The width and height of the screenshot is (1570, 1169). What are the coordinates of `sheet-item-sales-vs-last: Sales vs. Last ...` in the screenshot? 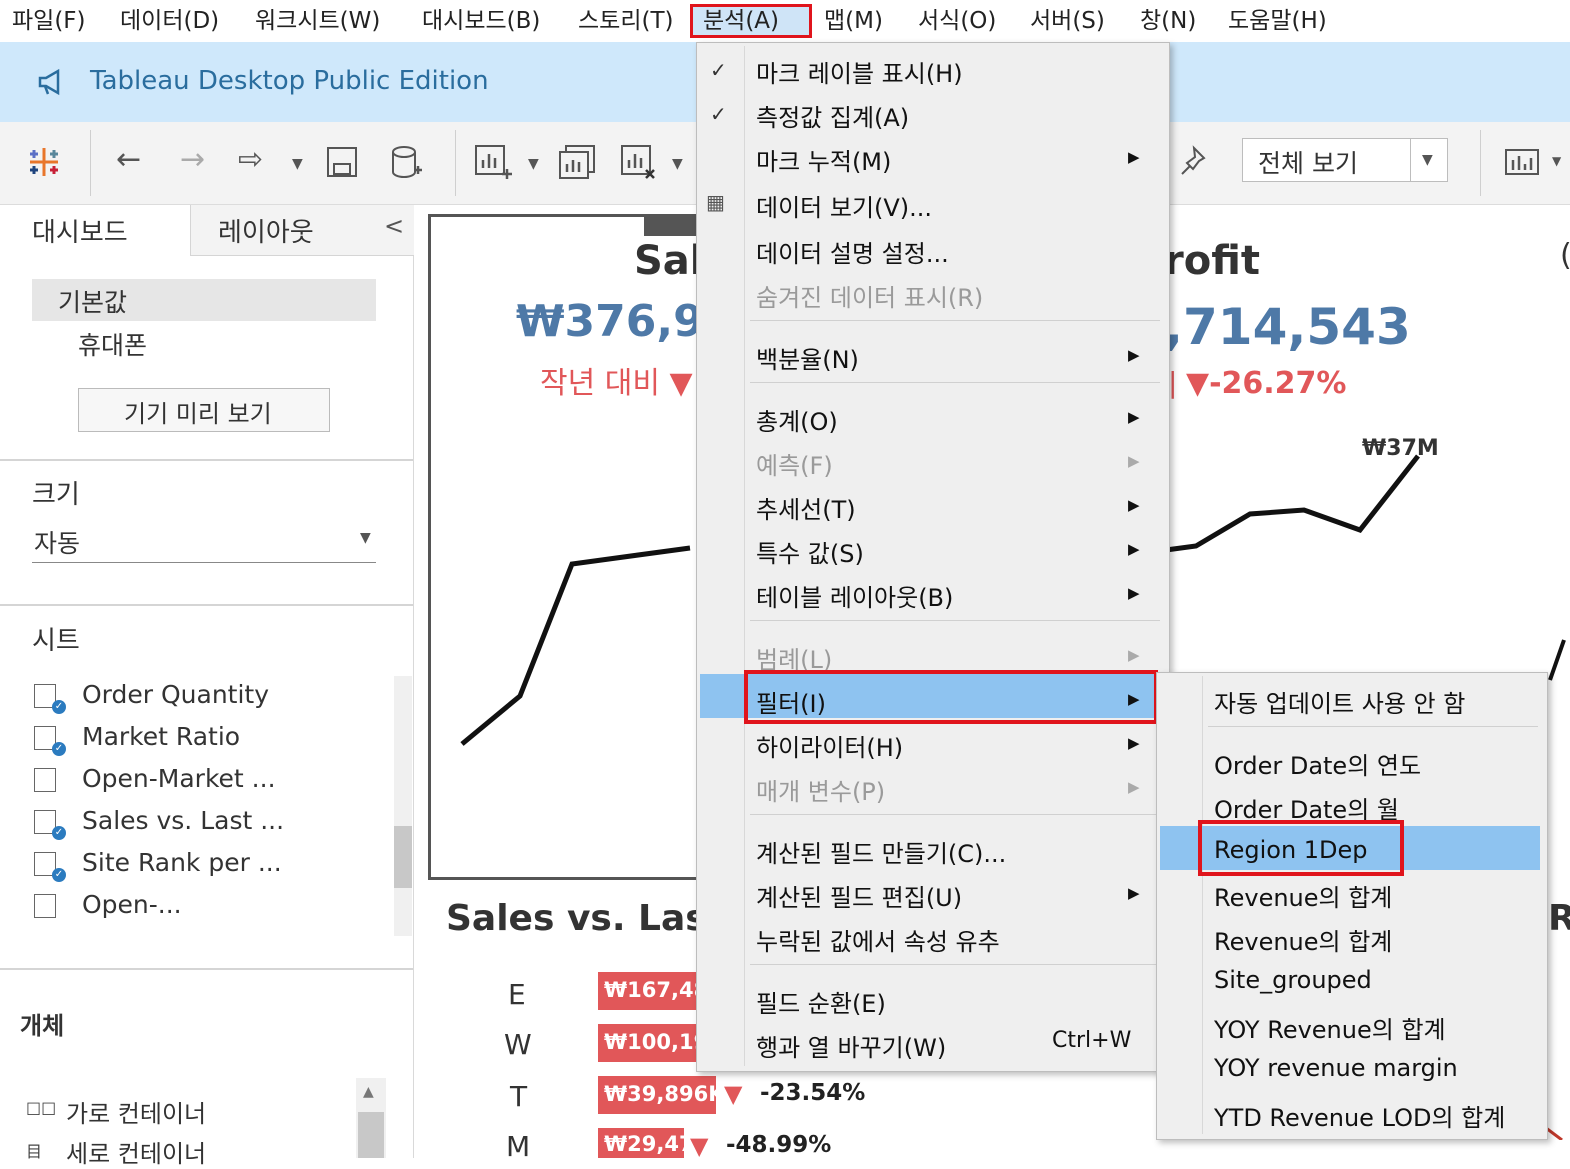 It's located at (183, 820).